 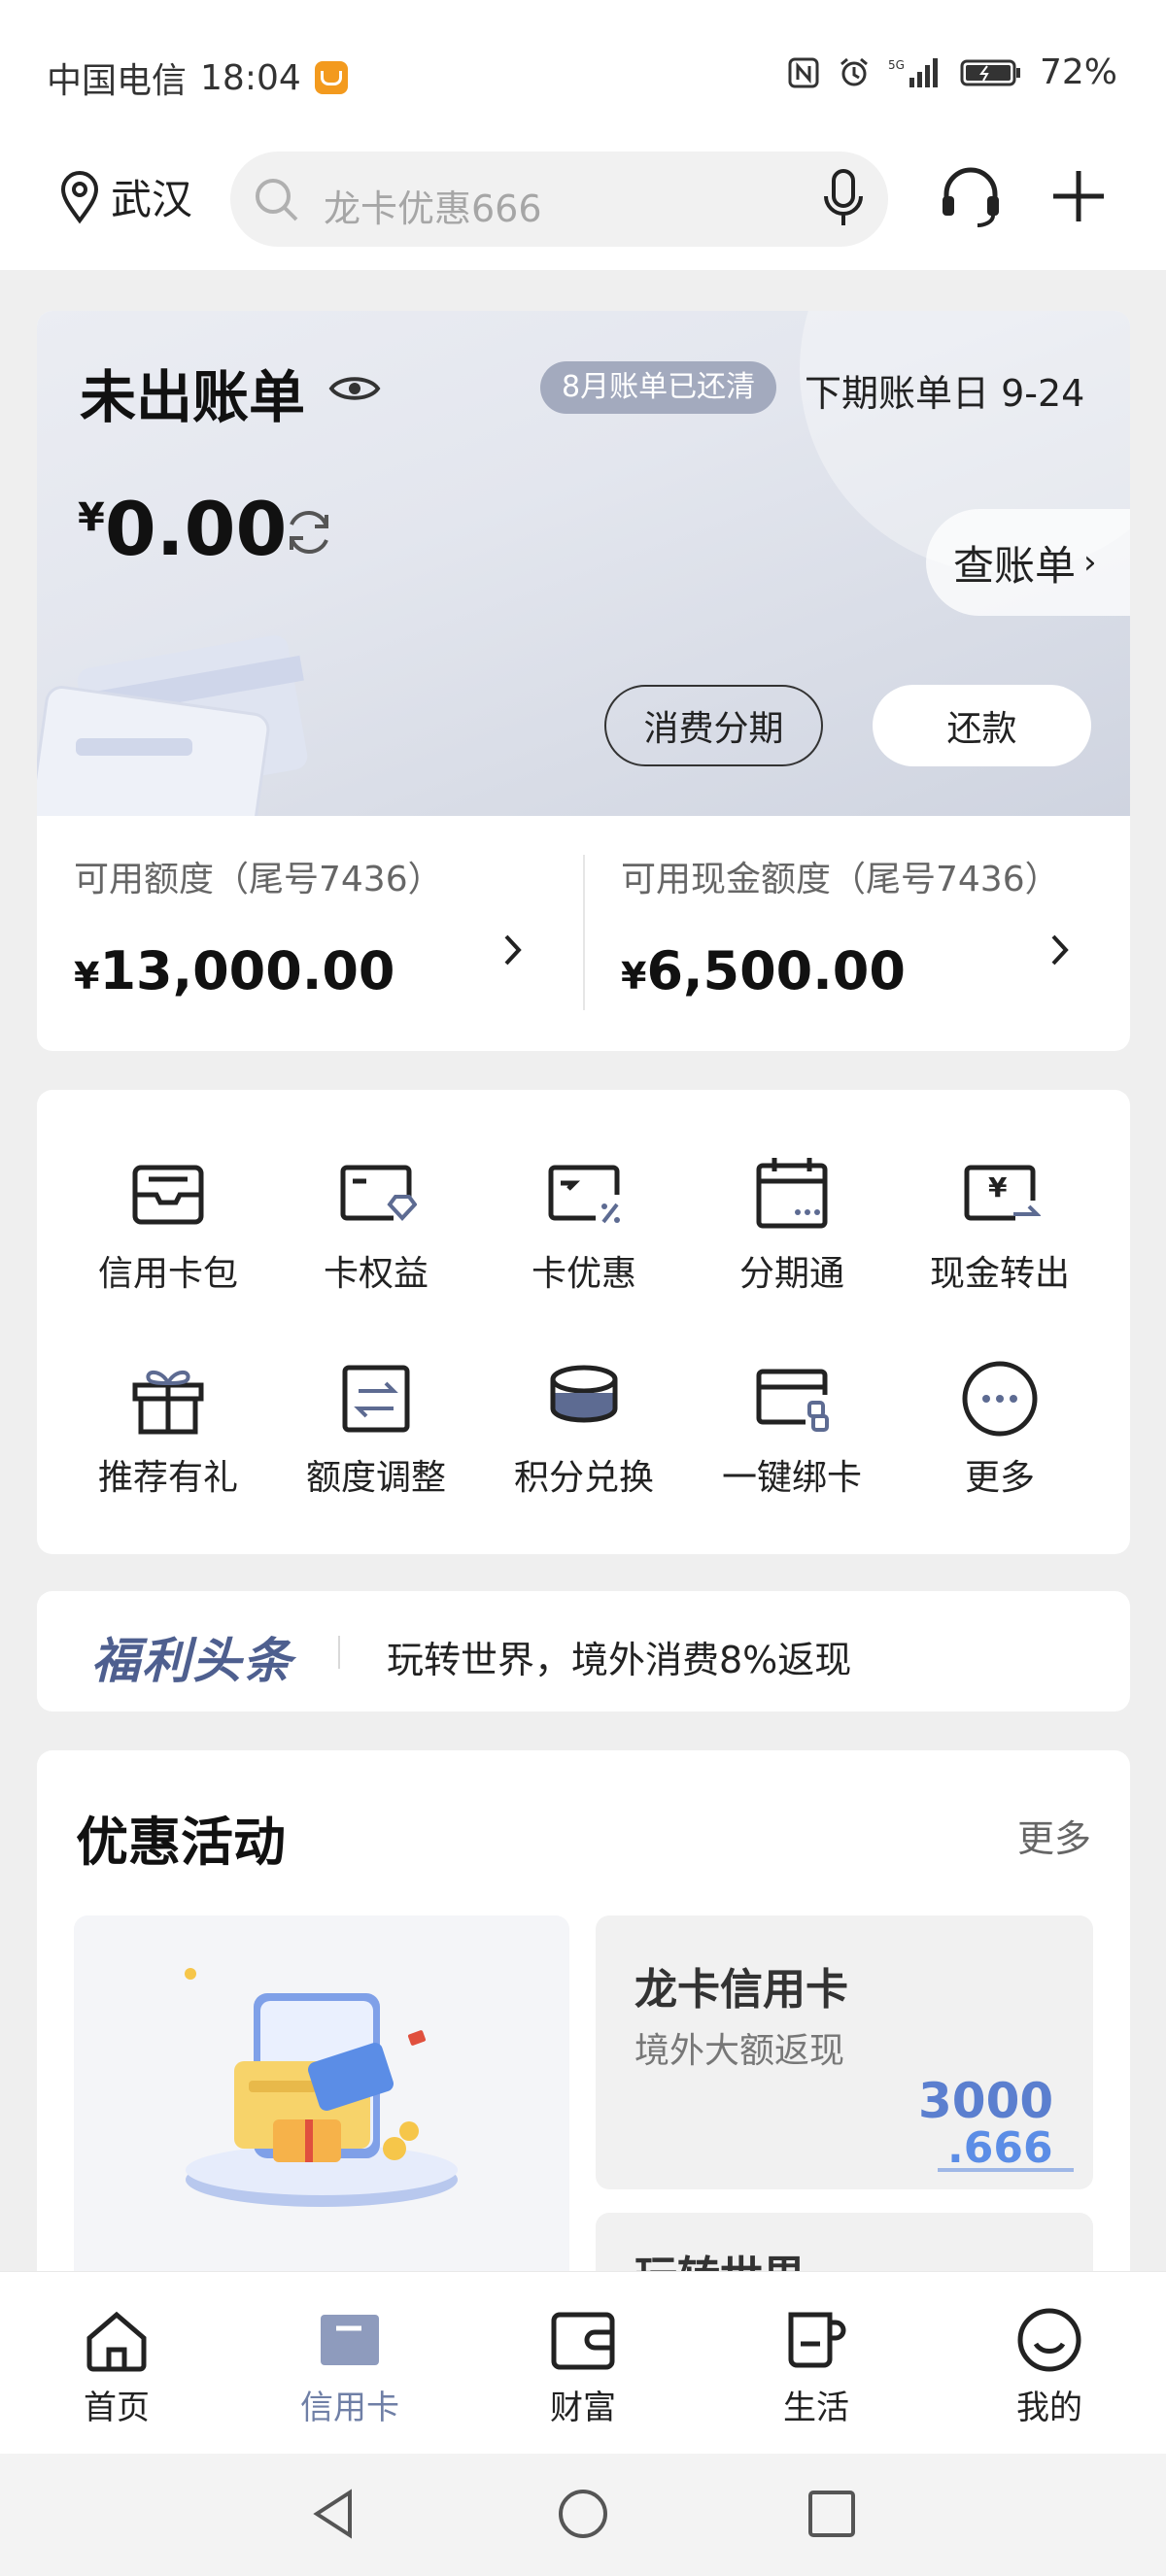 I want to click on available-credit: 可用额度（尾号7436） ¥13,000.00, so click(x=310, y=933).